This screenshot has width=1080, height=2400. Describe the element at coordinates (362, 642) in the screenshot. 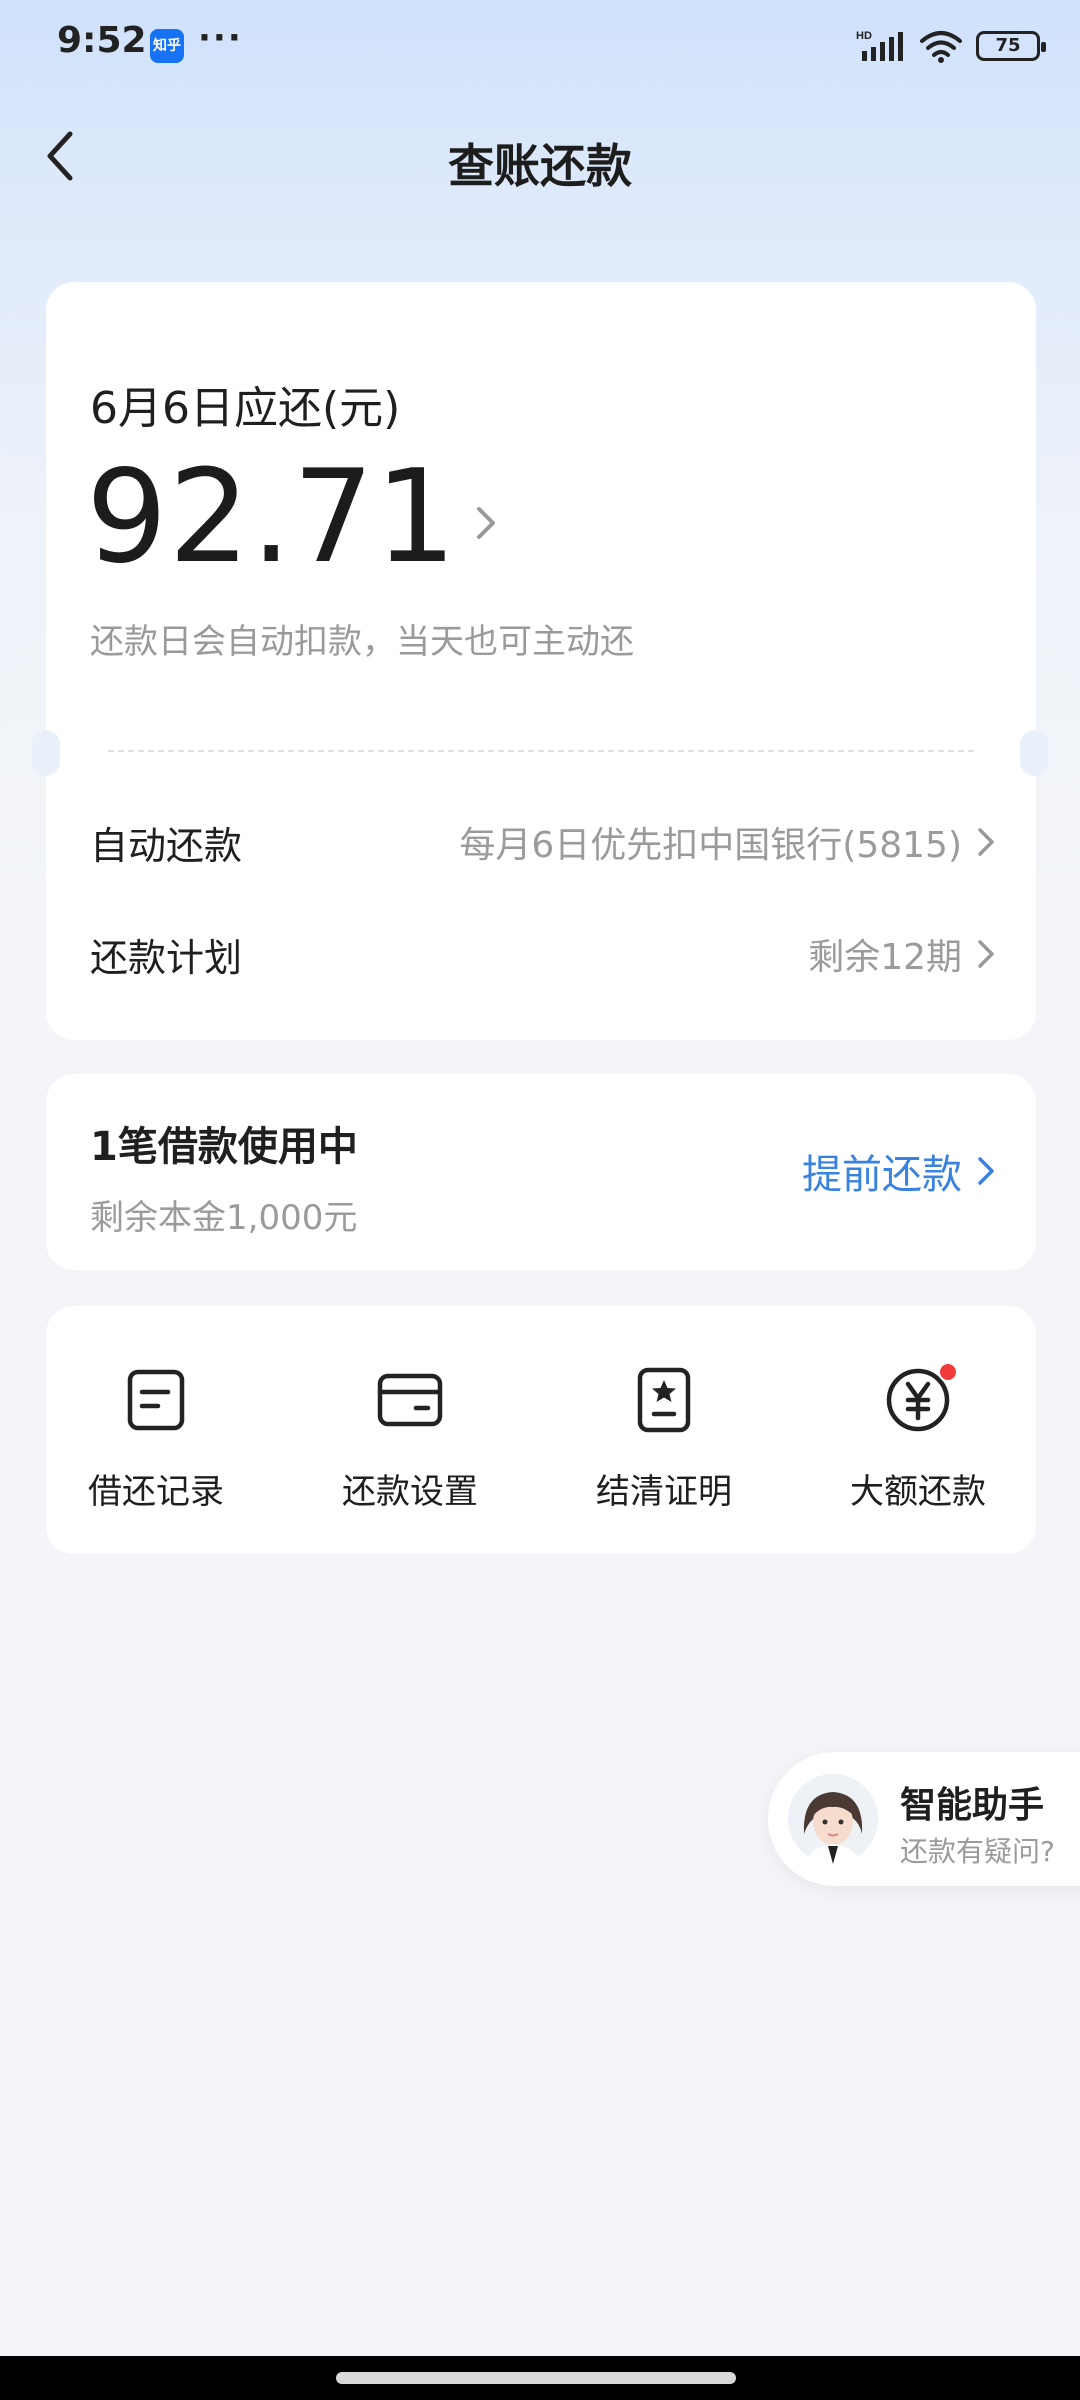

I see `auto-debit-note: 还款日会自动扣款，当天也可主动还` at that location.